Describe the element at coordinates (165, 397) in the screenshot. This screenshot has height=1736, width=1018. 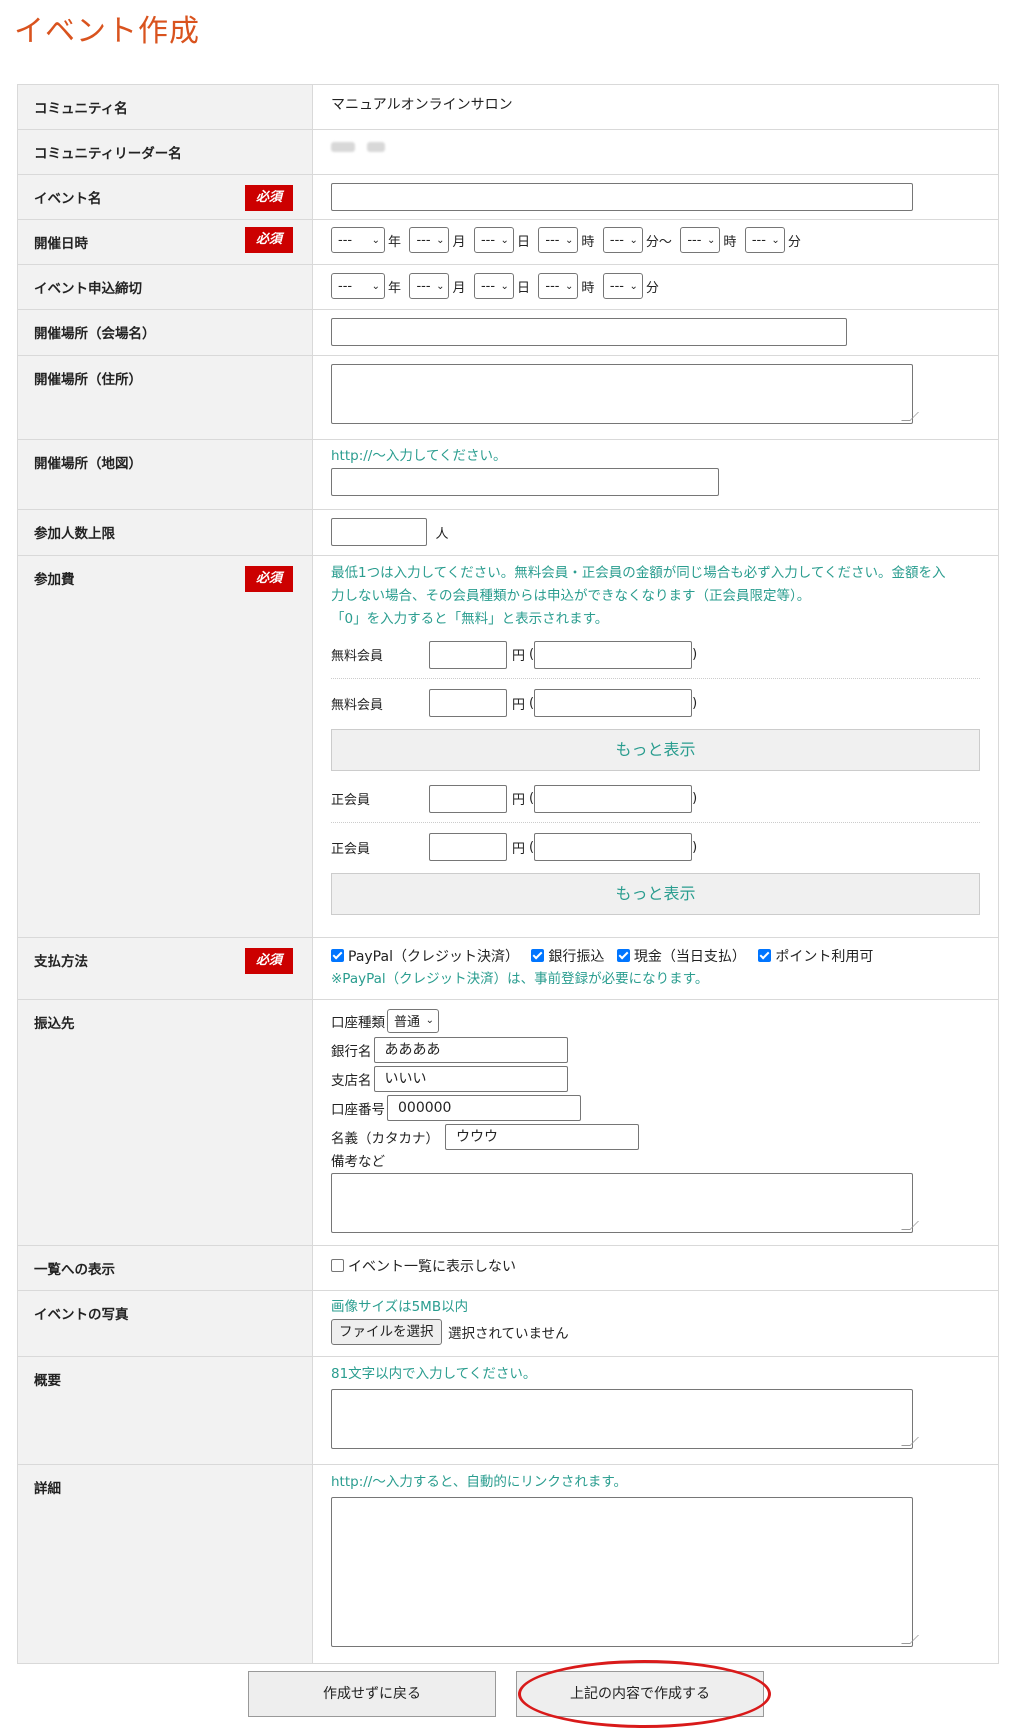
I see `venue-address-label: 開催場所（住所）` at that location.